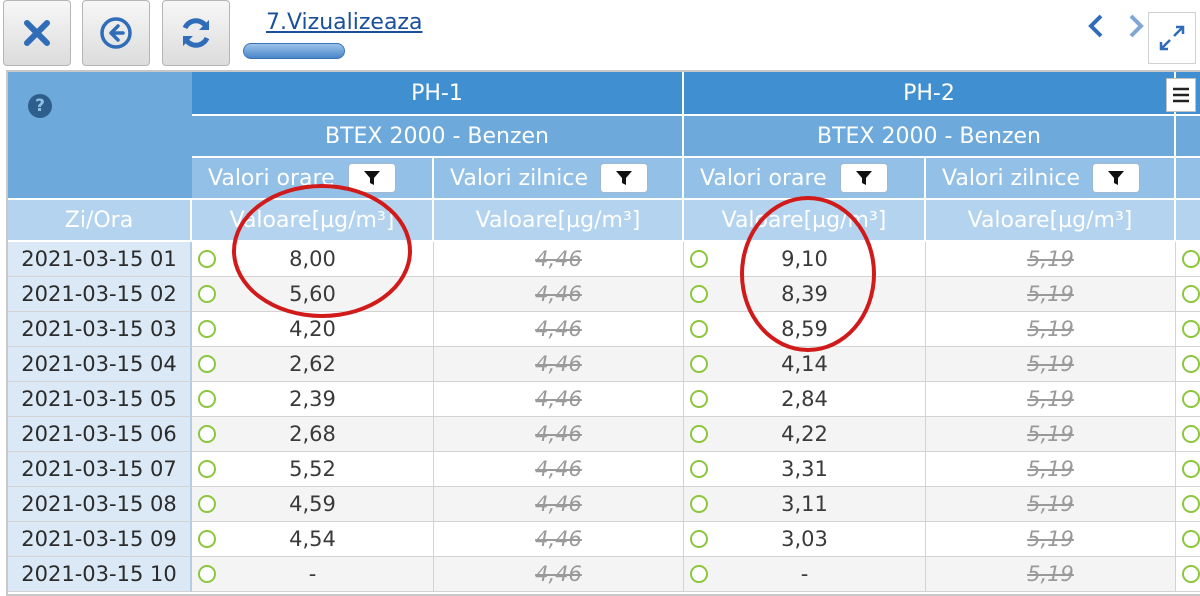 Image resolution: width=1200 pixels, height=596 pixels. I want to click on ph2-hourly-cell: -, so click(805, 574).